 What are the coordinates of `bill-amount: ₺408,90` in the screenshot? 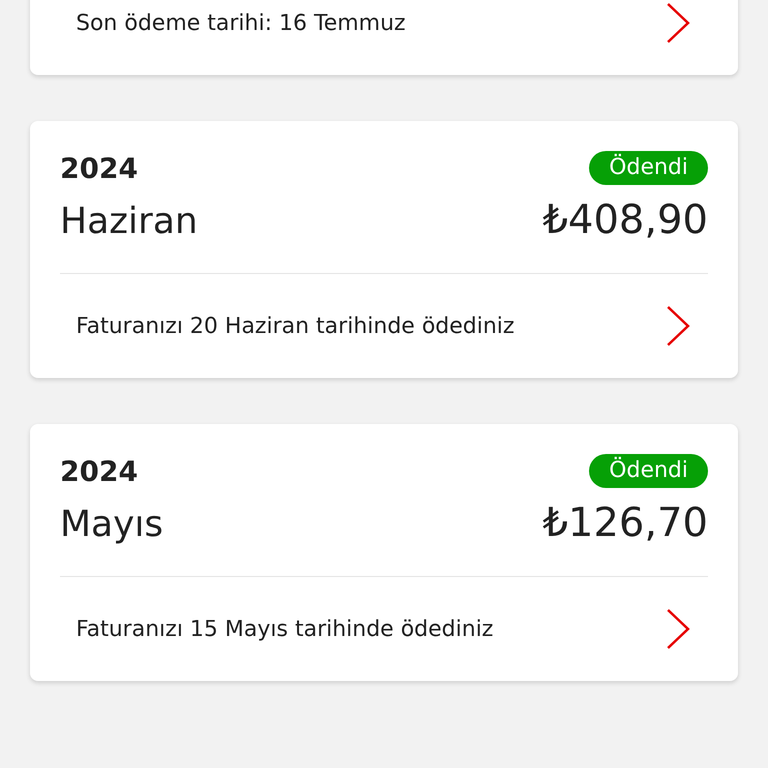 It's located at (625, 220).